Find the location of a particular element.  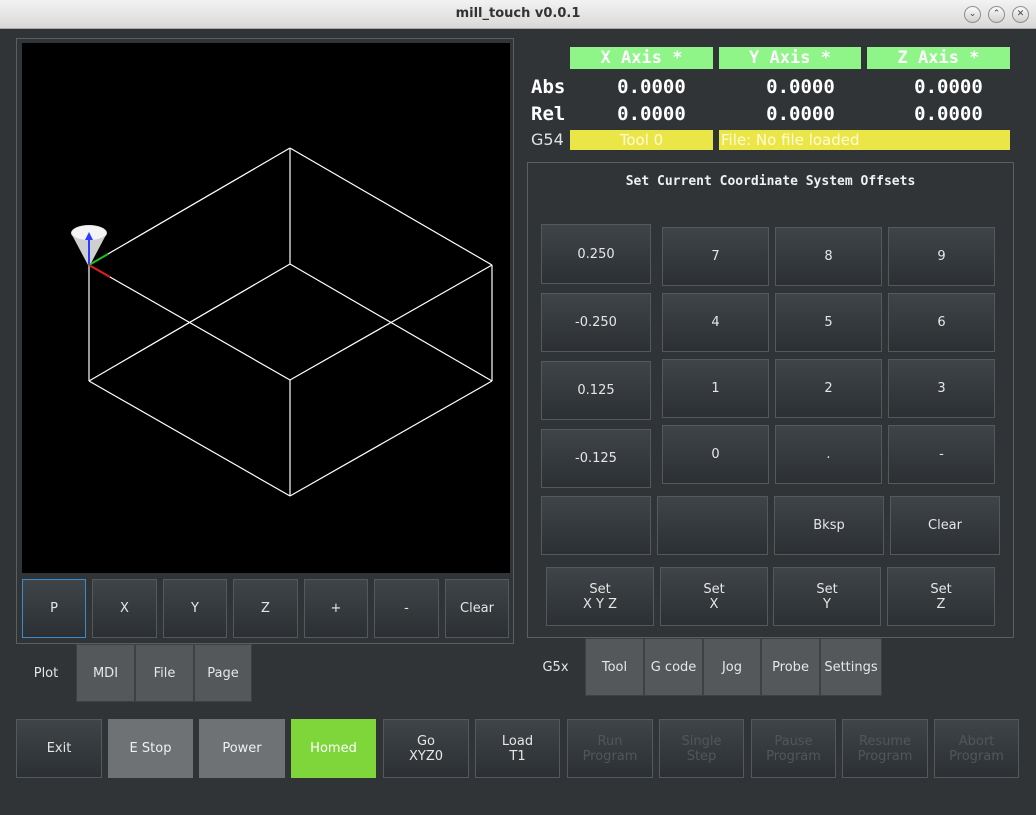

homed-button: Homed is located at coordinates (333, 748).